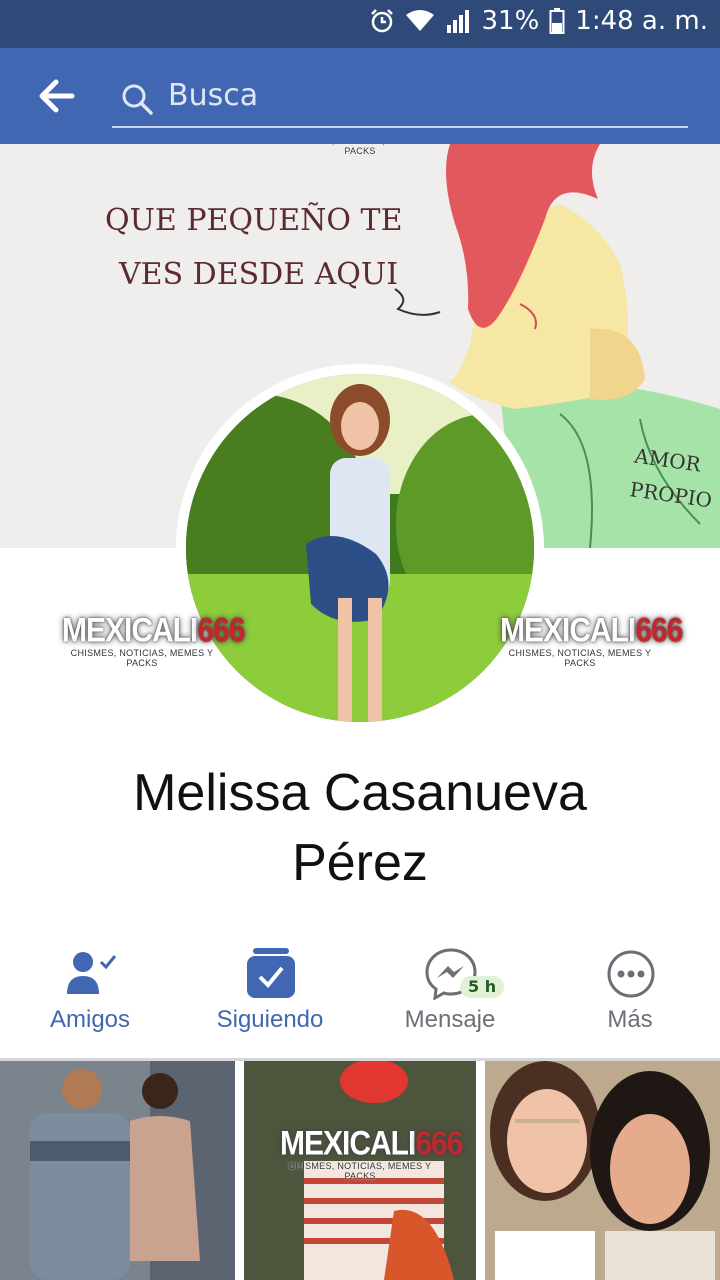 The image size is (720, 1280). Describe the element at coordinates (360, 995) in the screenshot. I see `profile-actions: Amigos Siguiendo 5 h Mensaje Más` at that location.